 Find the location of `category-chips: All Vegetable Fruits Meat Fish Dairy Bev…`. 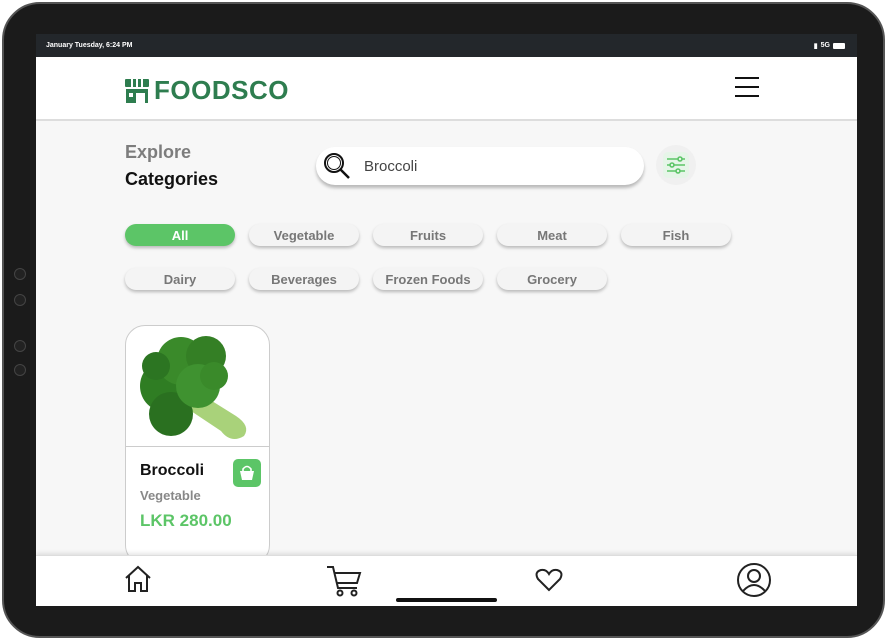

category-chips: All Vegetable Fruits Meat Fish Dairy Bev… is located at coordinates (435, 257).